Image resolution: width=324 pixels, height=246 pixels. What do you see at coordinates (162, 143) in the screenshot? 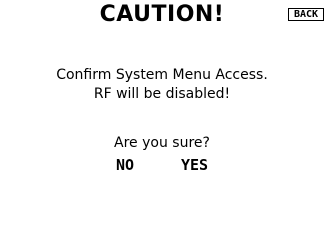
I see `confirm-question: Are you sure?` at bounding box center [162, 143].